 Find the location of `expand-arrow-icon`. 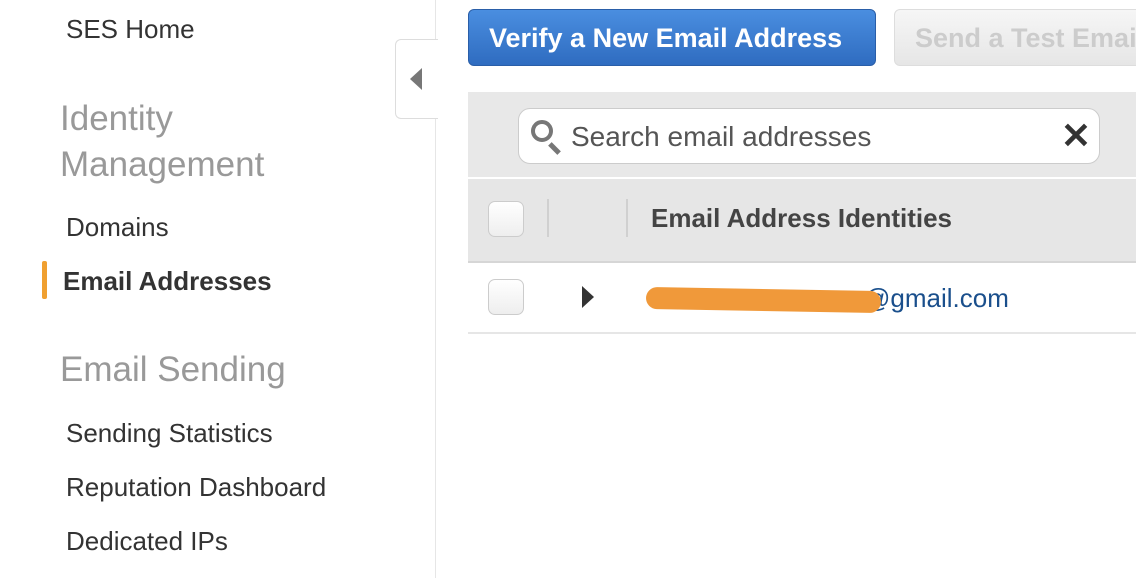

expand-arrow-icon is located at coordinates (588, 297).